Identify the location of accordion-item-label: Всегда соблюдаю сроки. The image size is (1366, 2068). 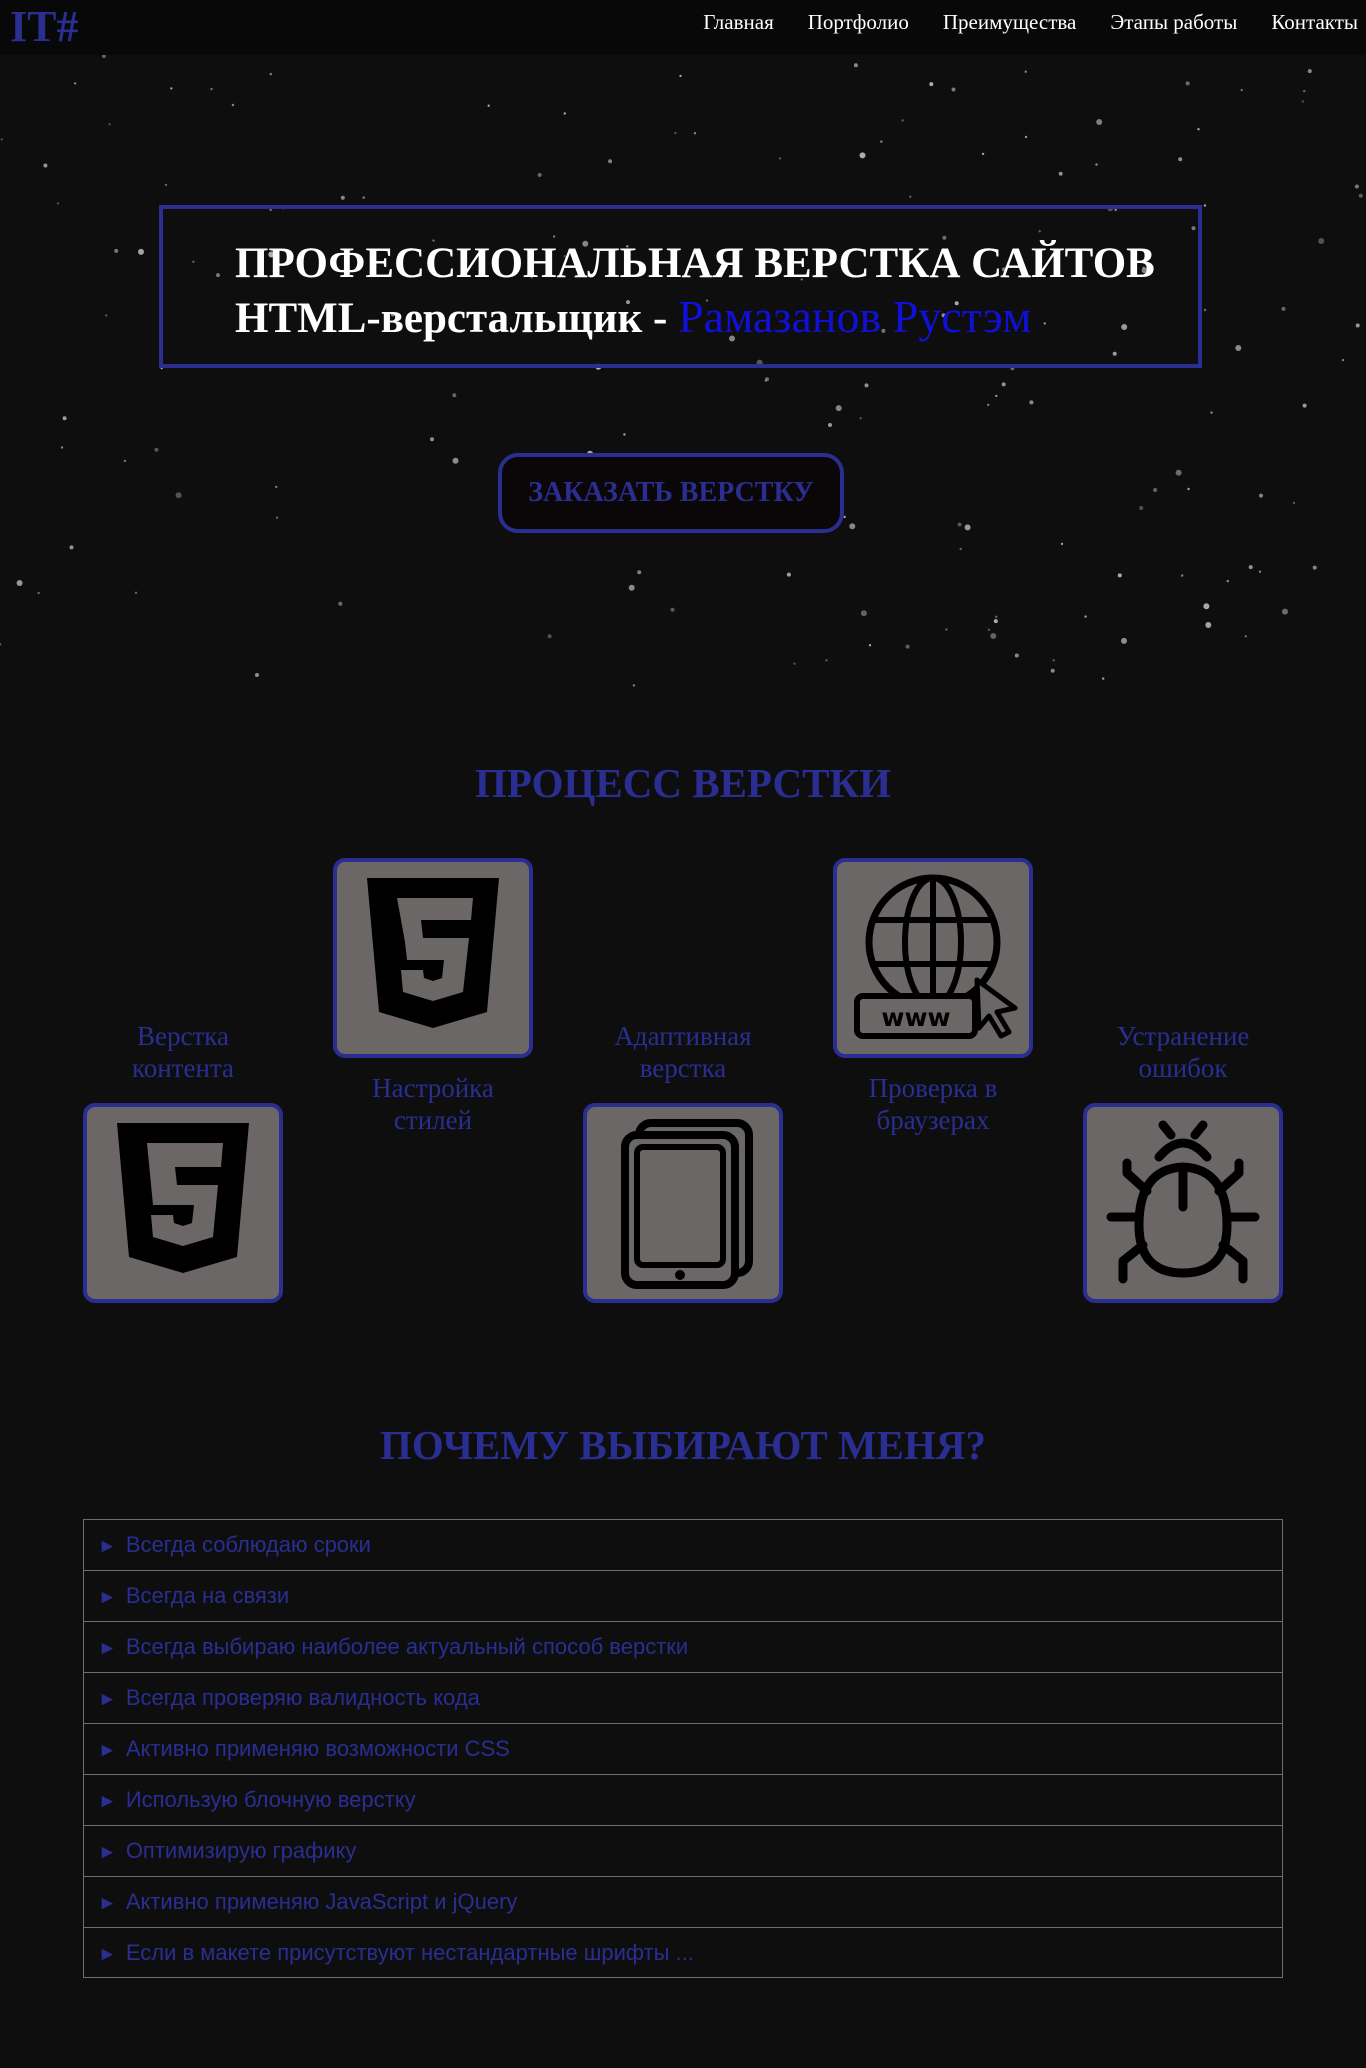
(248, 1544).